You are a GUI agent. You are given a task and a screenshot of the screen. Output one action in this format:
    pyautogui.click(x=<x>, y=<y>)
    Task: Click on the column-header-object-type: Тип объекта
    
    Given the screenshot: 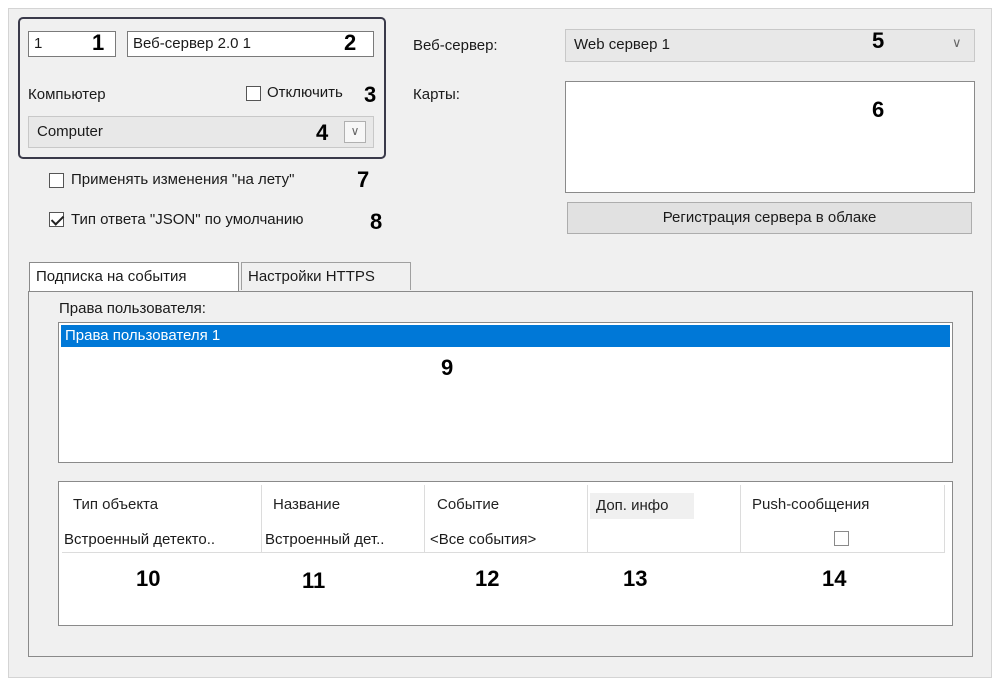 What is the action you would take?
    pyautogui.click(x=115, y=504)
    